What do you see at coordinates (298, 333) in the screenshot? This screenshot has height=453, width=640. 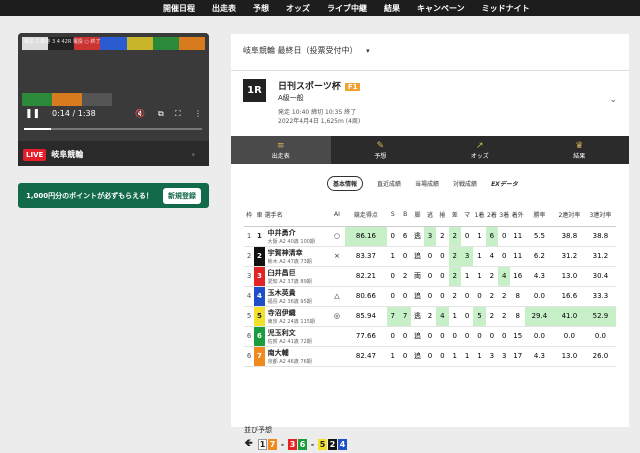 I see `rider-name: 児玉利文` at bounding box center [298, 333].